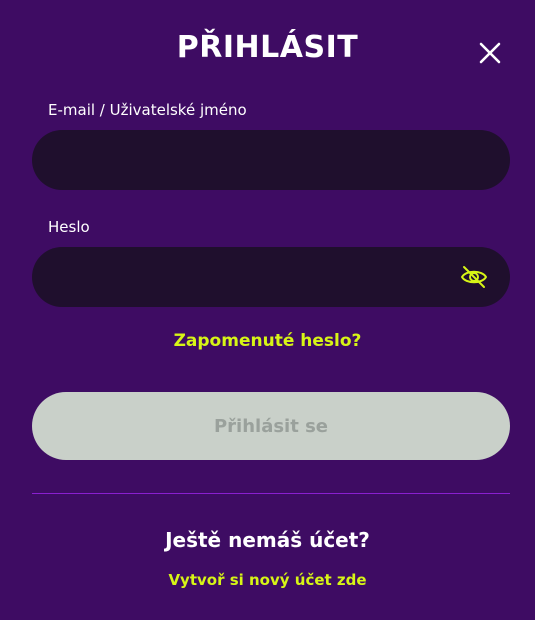 This screenshot has height=620, width=535. Describe the element at coordinates (261, 161) in the screenshot. I see `email-field` at that location.